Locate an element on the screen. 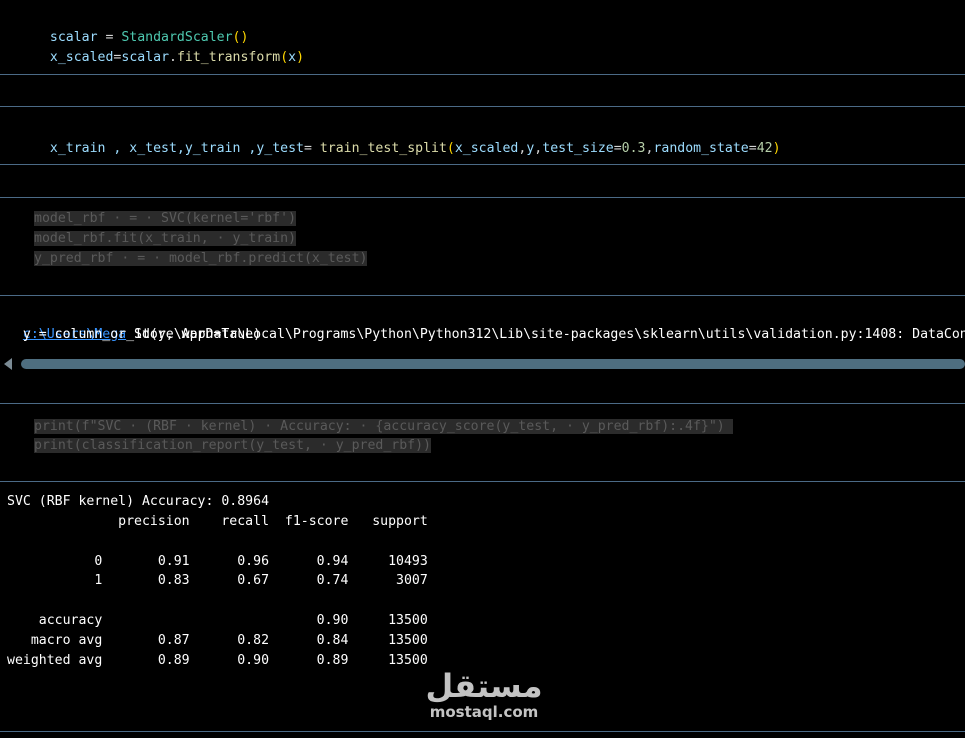 This screenshot has height=738, width=965. accuracy-output: SVC (RBF kernel) Accuracy: 0.8964 is located at coordinates (138, 501).